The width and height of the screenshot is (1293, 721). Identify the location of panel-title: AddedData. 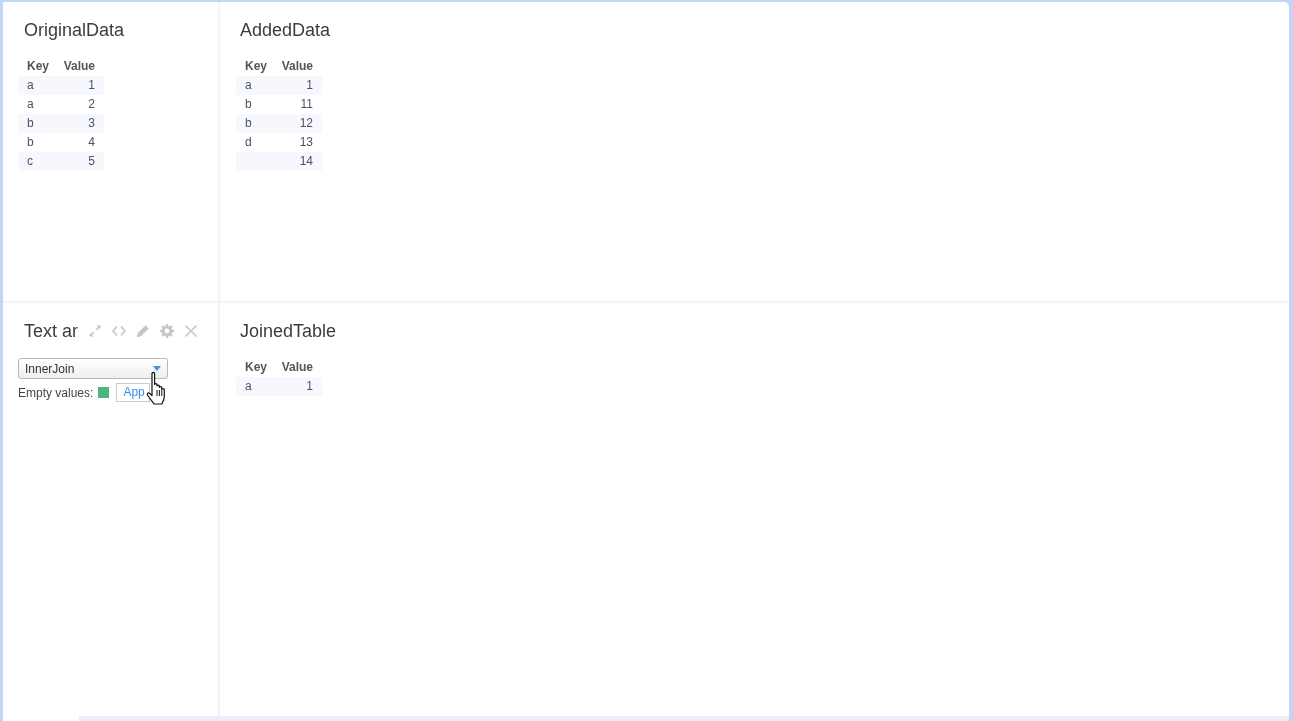
(285, 30).